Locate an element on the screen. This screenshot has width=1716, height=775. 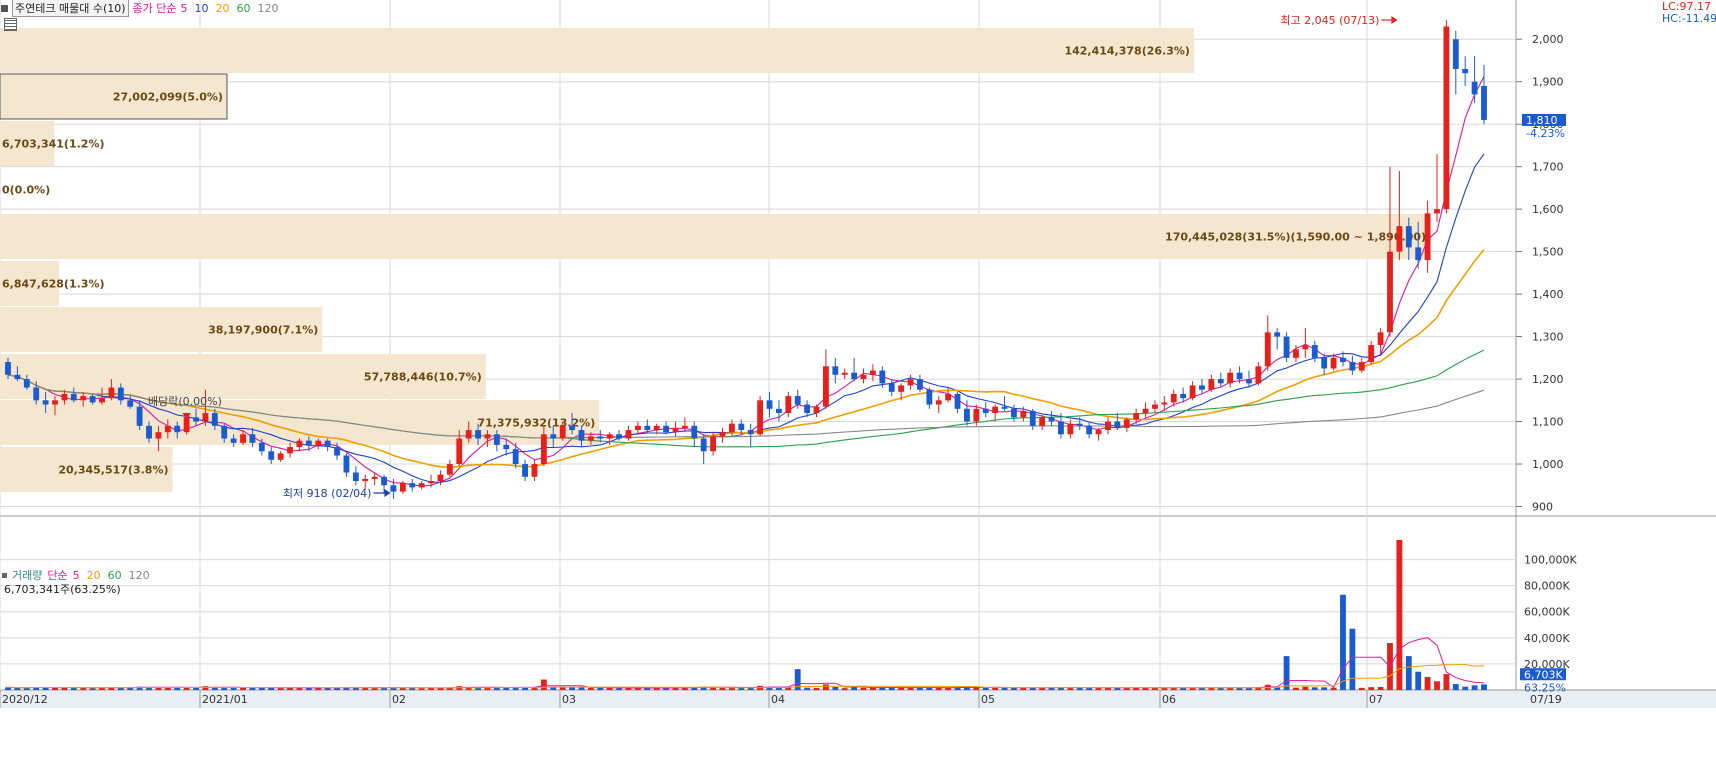
ma-period-10: 10 is located at coordinates (202, 8).